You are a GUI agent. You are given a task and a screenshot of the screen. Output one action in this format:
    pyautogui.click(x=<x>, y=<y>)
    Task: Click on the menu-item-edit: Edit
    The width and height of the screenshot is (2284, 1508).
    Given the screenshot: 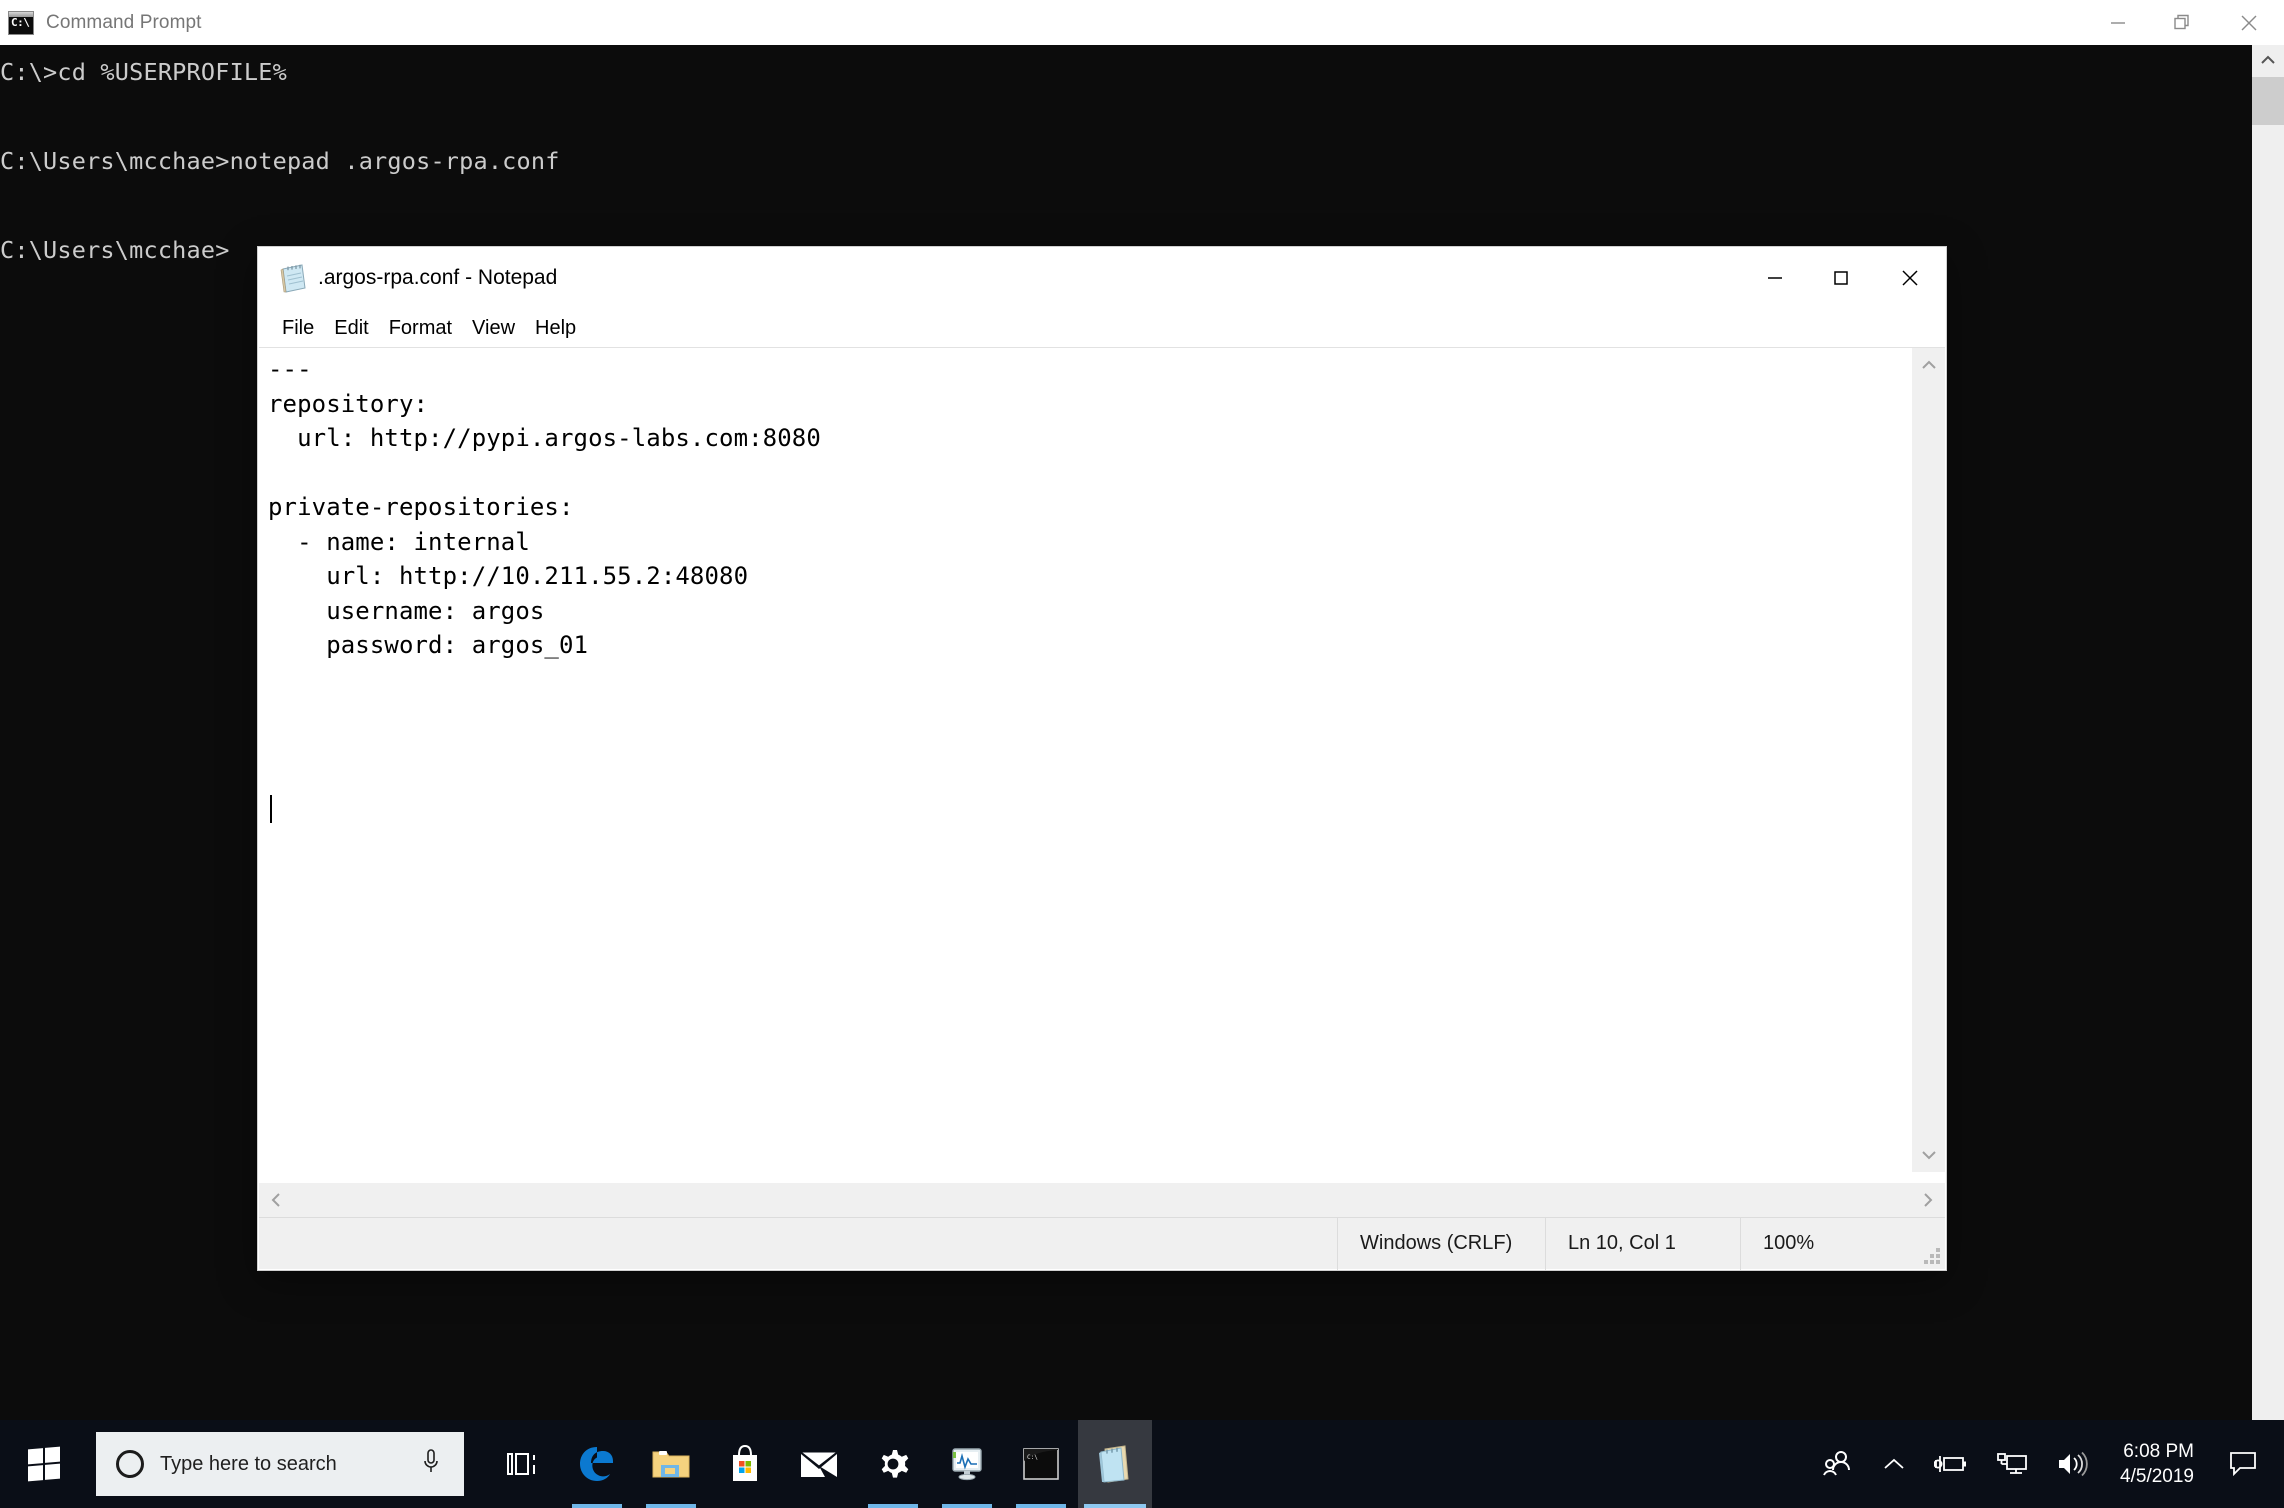 What is the action you would take?
    pyautogui.click(x=351, y=328)
    